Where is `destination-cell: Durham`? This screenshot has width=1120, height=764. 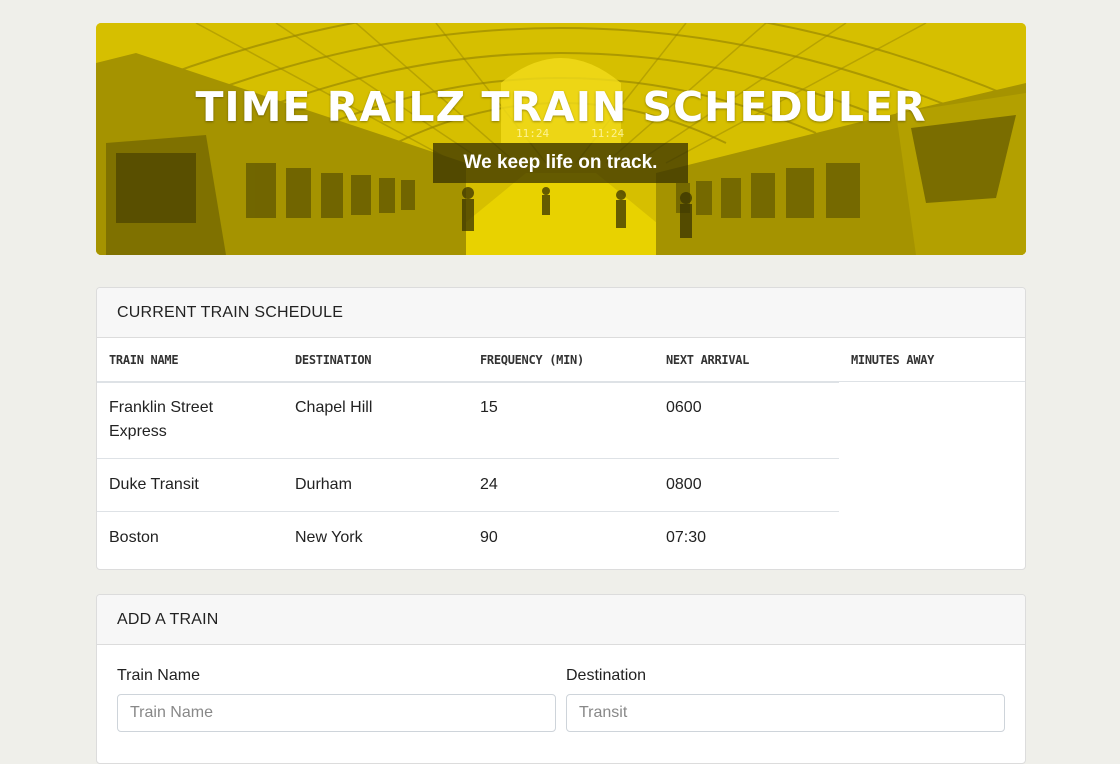
destination-cell: Durham is located at coordinates (375, 485).